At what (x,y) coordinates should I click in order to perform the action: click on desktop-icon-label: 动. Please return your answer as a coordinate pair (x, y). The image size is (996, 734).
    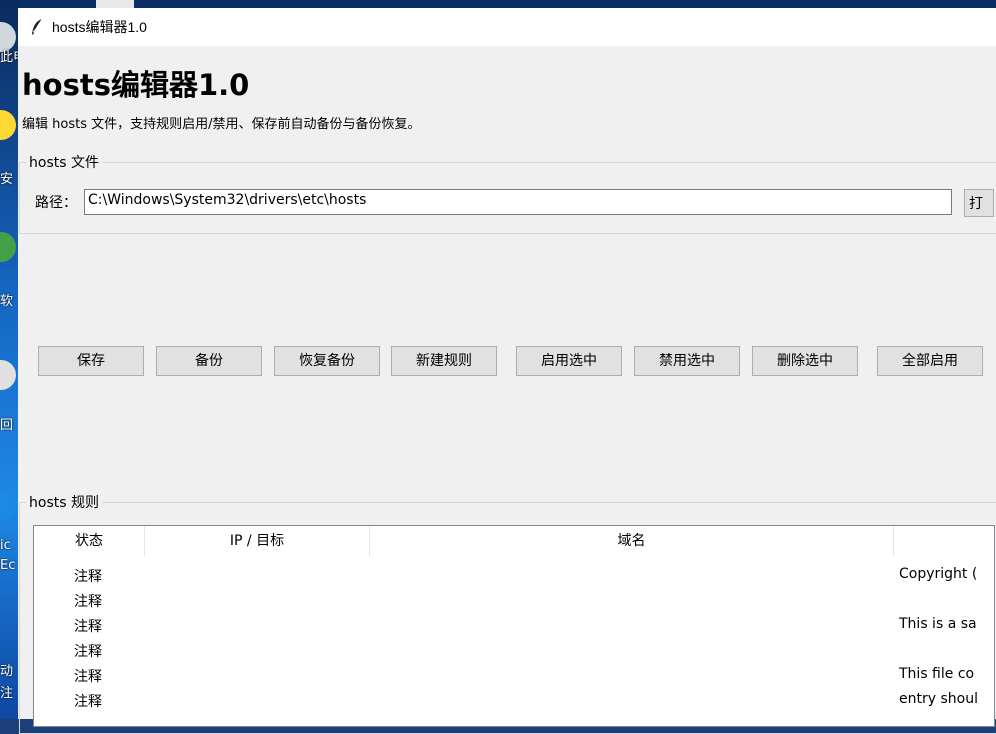
    Looking at the image, I should click on (7, 671).